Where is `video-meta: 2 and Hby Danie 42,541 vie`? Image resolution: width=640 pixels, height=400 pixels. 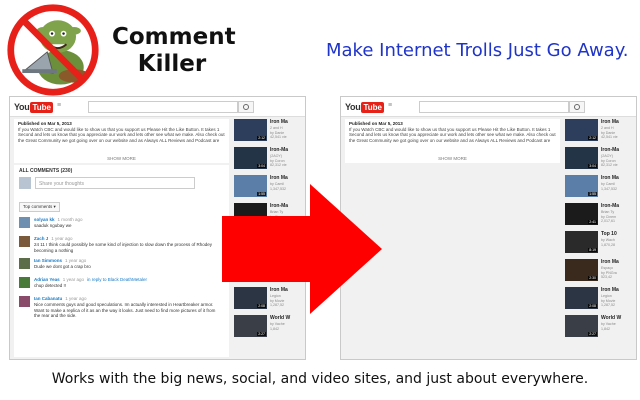 video-meta: 2 and Hby Danie 42,541 vie is located at coordinates (287, 133).